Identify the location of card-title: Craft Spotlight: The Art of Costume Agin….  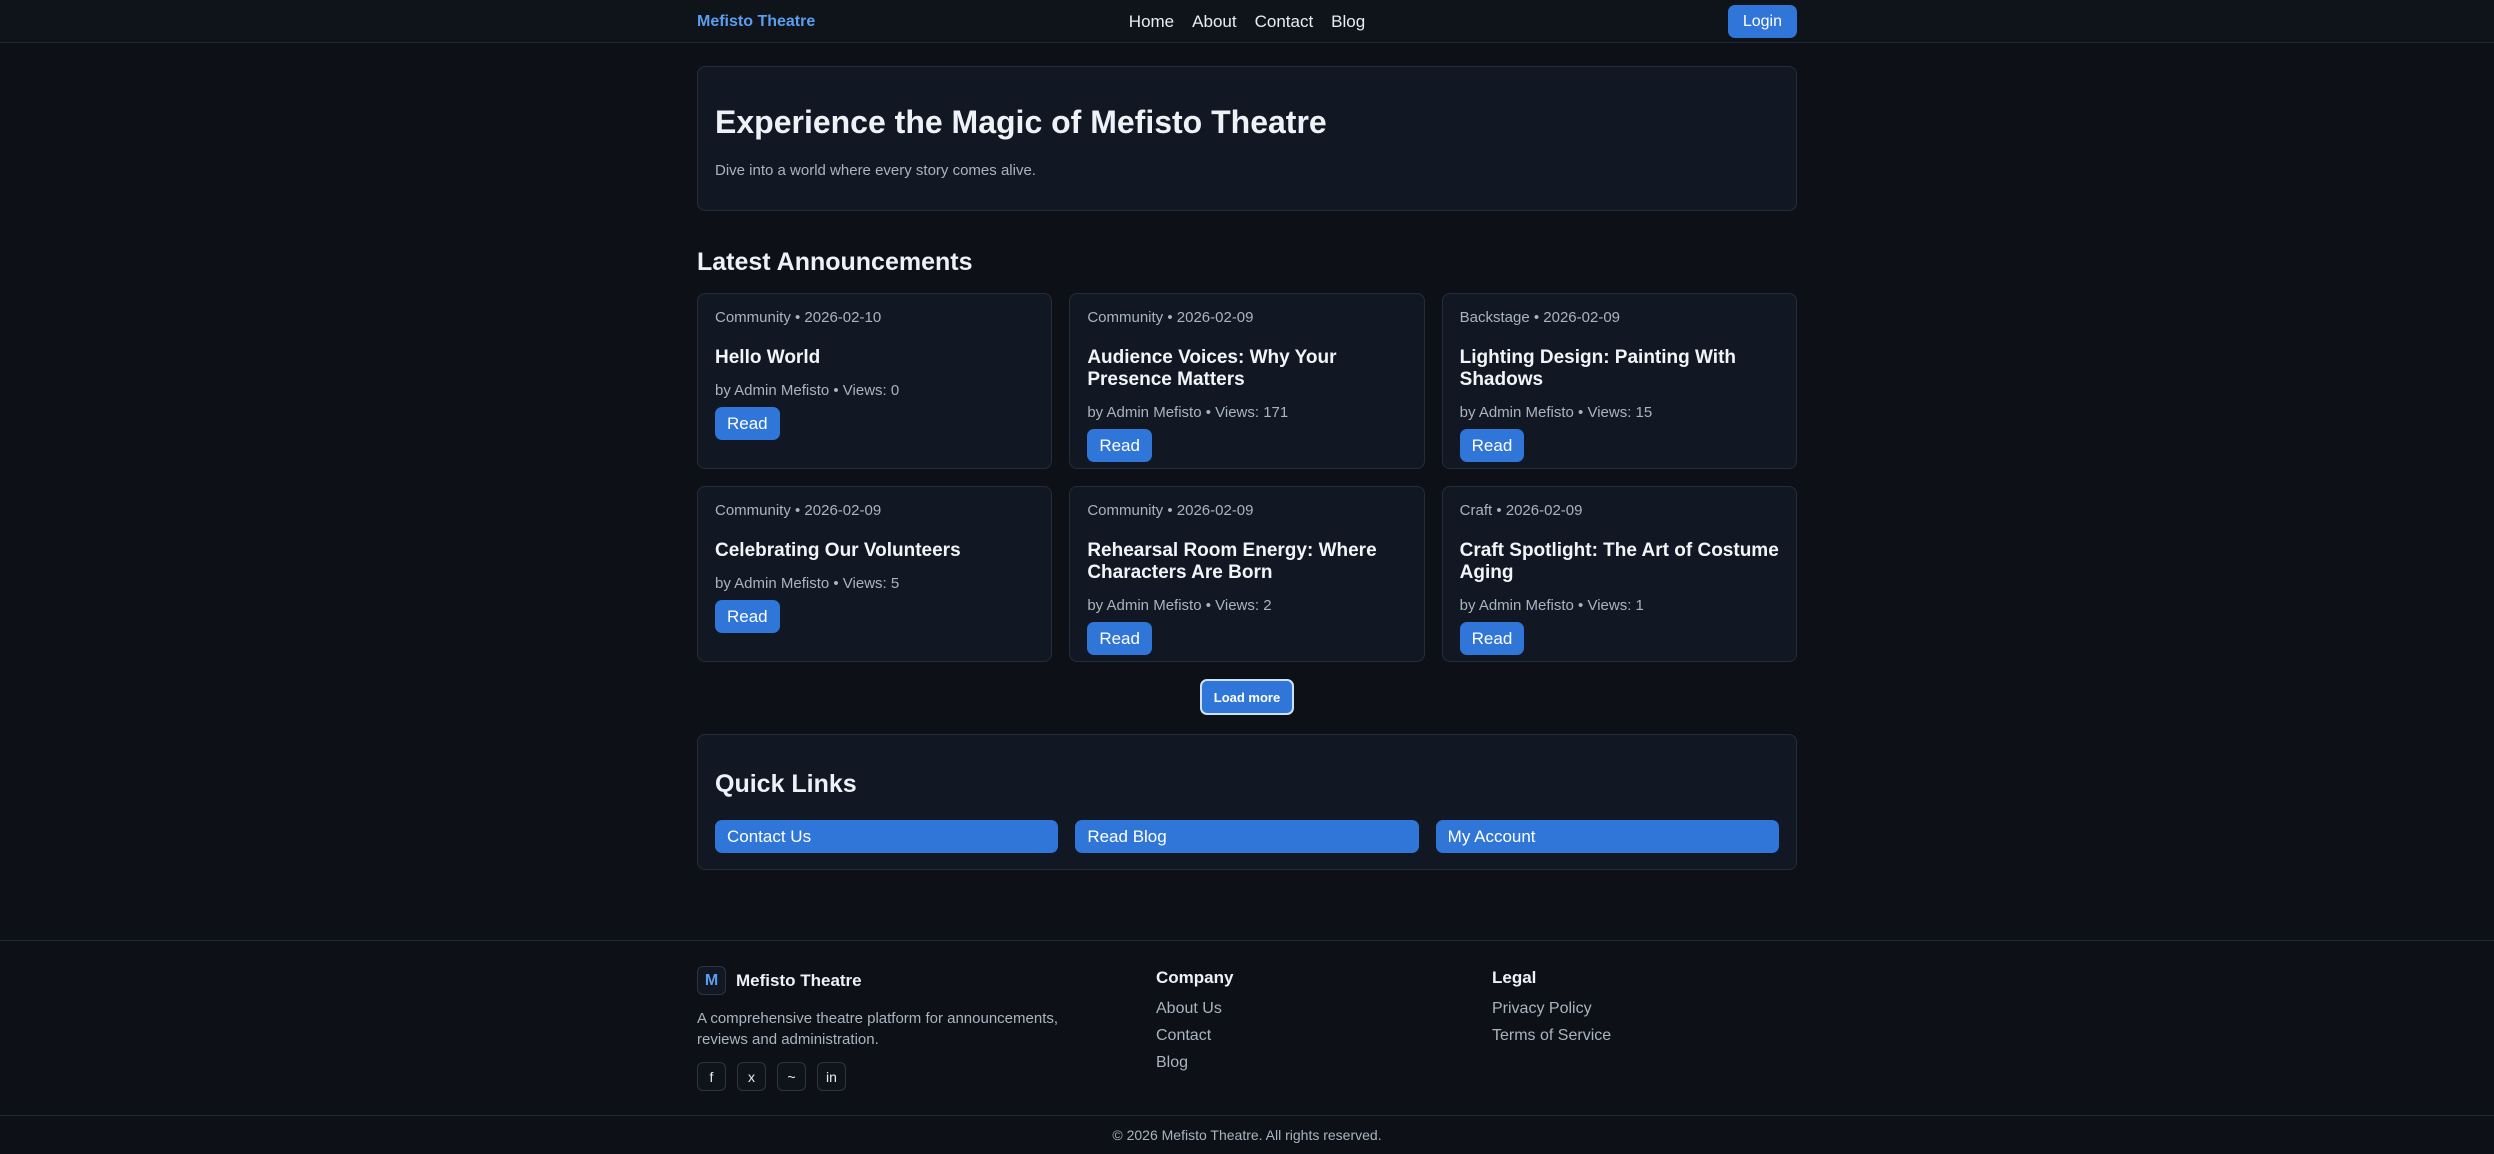
(1619, 561).